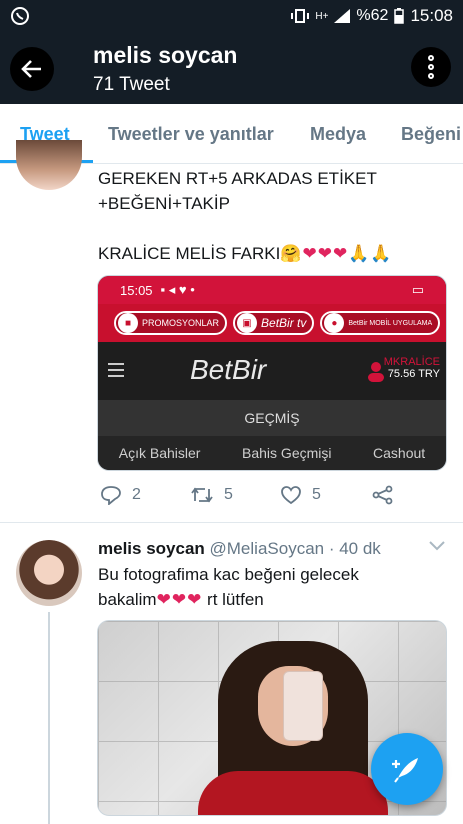 This screenshot has height=824, width=463. I want to click on tab-media: Medya, so click(338, 134).